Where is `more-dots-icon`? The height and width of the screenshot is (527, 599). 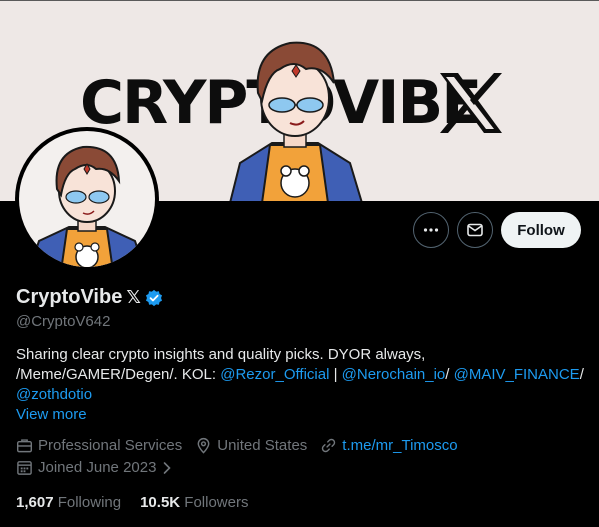
more-dots-icon is located at coordinates (431, 230).